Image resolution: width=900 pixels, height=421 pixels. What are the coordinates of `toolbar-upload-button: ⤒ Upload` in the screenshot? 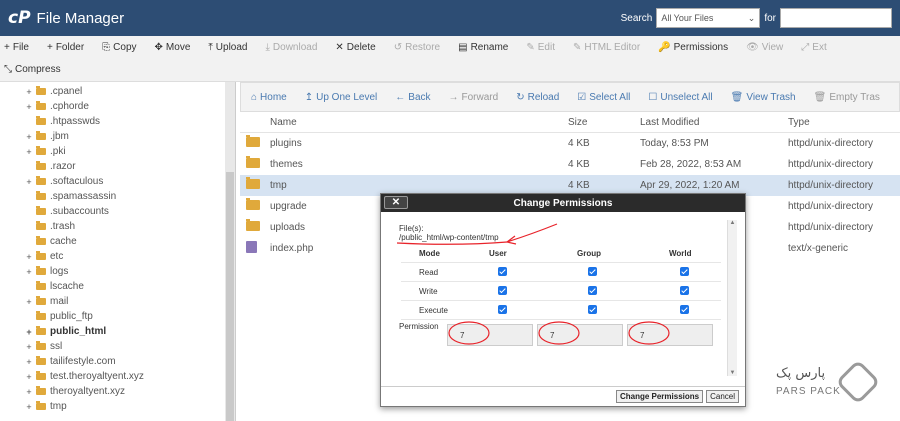 It's located at (227, 47).